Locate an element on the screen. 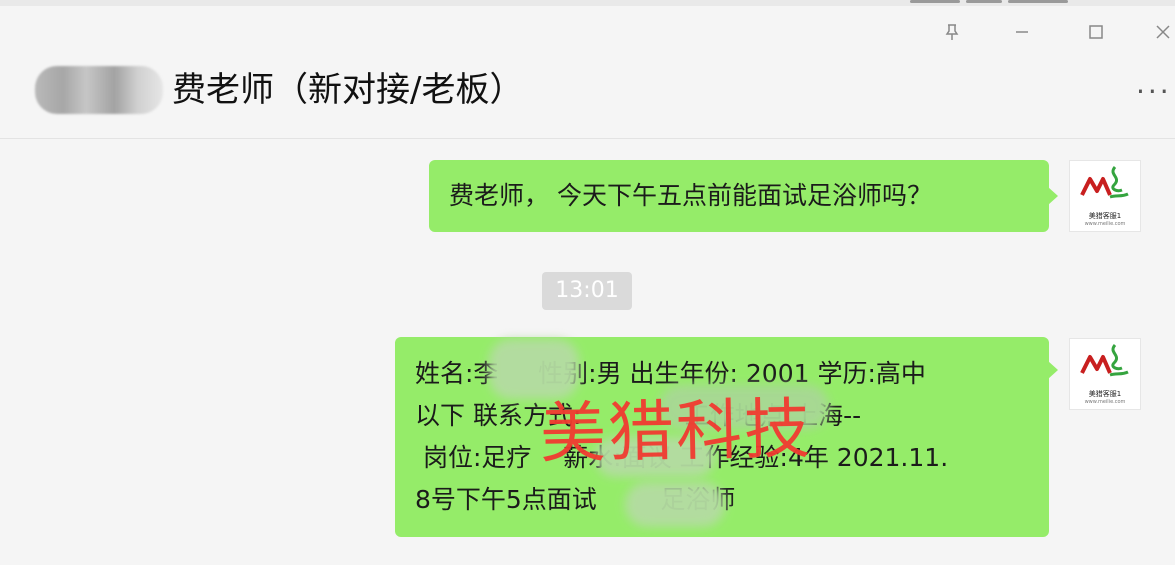 Image resolution: width=1175 pixels, height=565 pixels. chat-title: 费老师（新对接/老板） is located at coordinates (348, 90).